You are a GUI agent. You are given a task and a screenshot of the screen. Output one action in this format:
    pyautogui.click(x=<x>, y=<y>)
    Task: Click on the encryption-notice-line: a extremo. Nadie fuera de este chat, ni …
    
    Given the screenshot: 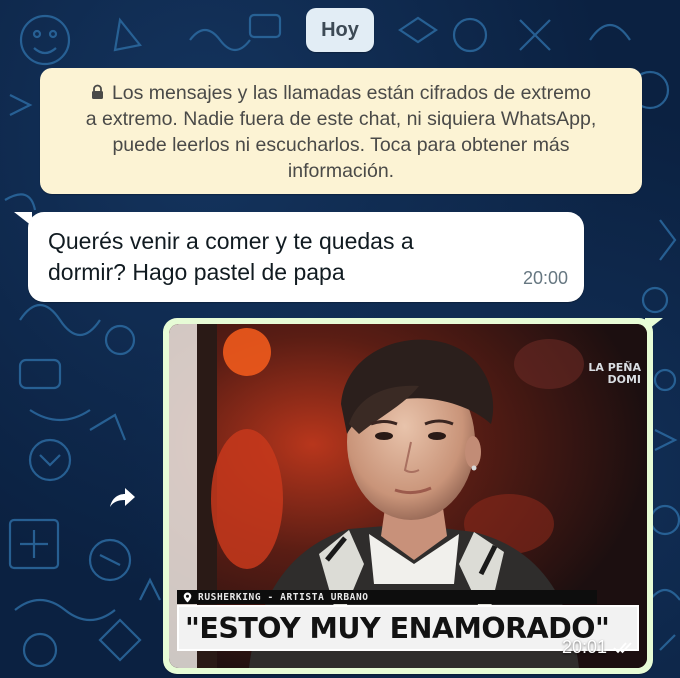 What is the action you would take?
    pyautogui.click(x=341, y=119)
    